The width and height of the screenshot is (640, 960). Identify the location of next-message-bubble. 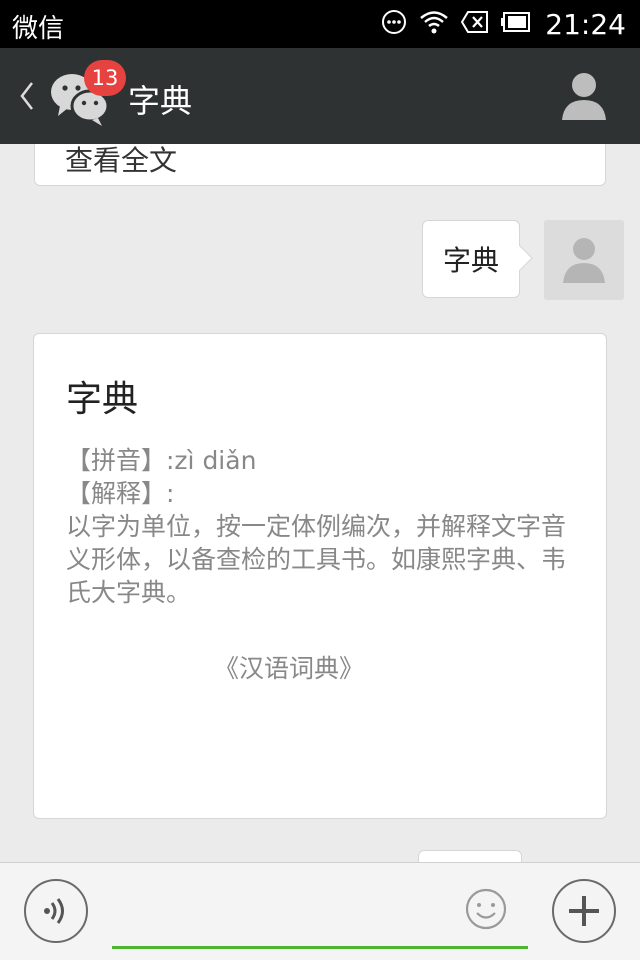
(470, 856).